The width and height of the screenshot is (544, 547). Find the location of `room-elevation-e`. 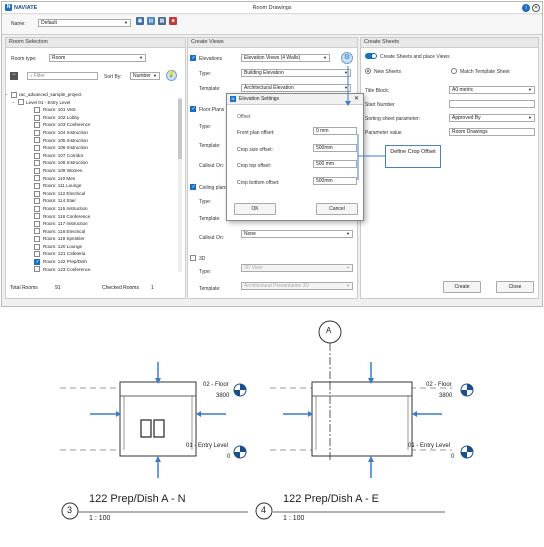

room-elevation-e is located at coordinates (362, 419).